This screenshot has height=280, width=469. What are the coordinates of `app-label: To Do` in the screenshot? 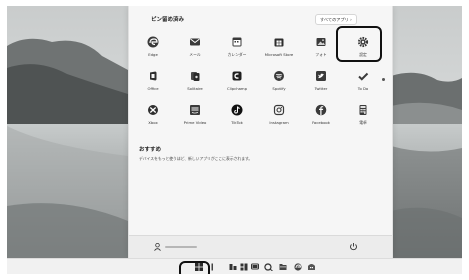 It's located at (363, 88).